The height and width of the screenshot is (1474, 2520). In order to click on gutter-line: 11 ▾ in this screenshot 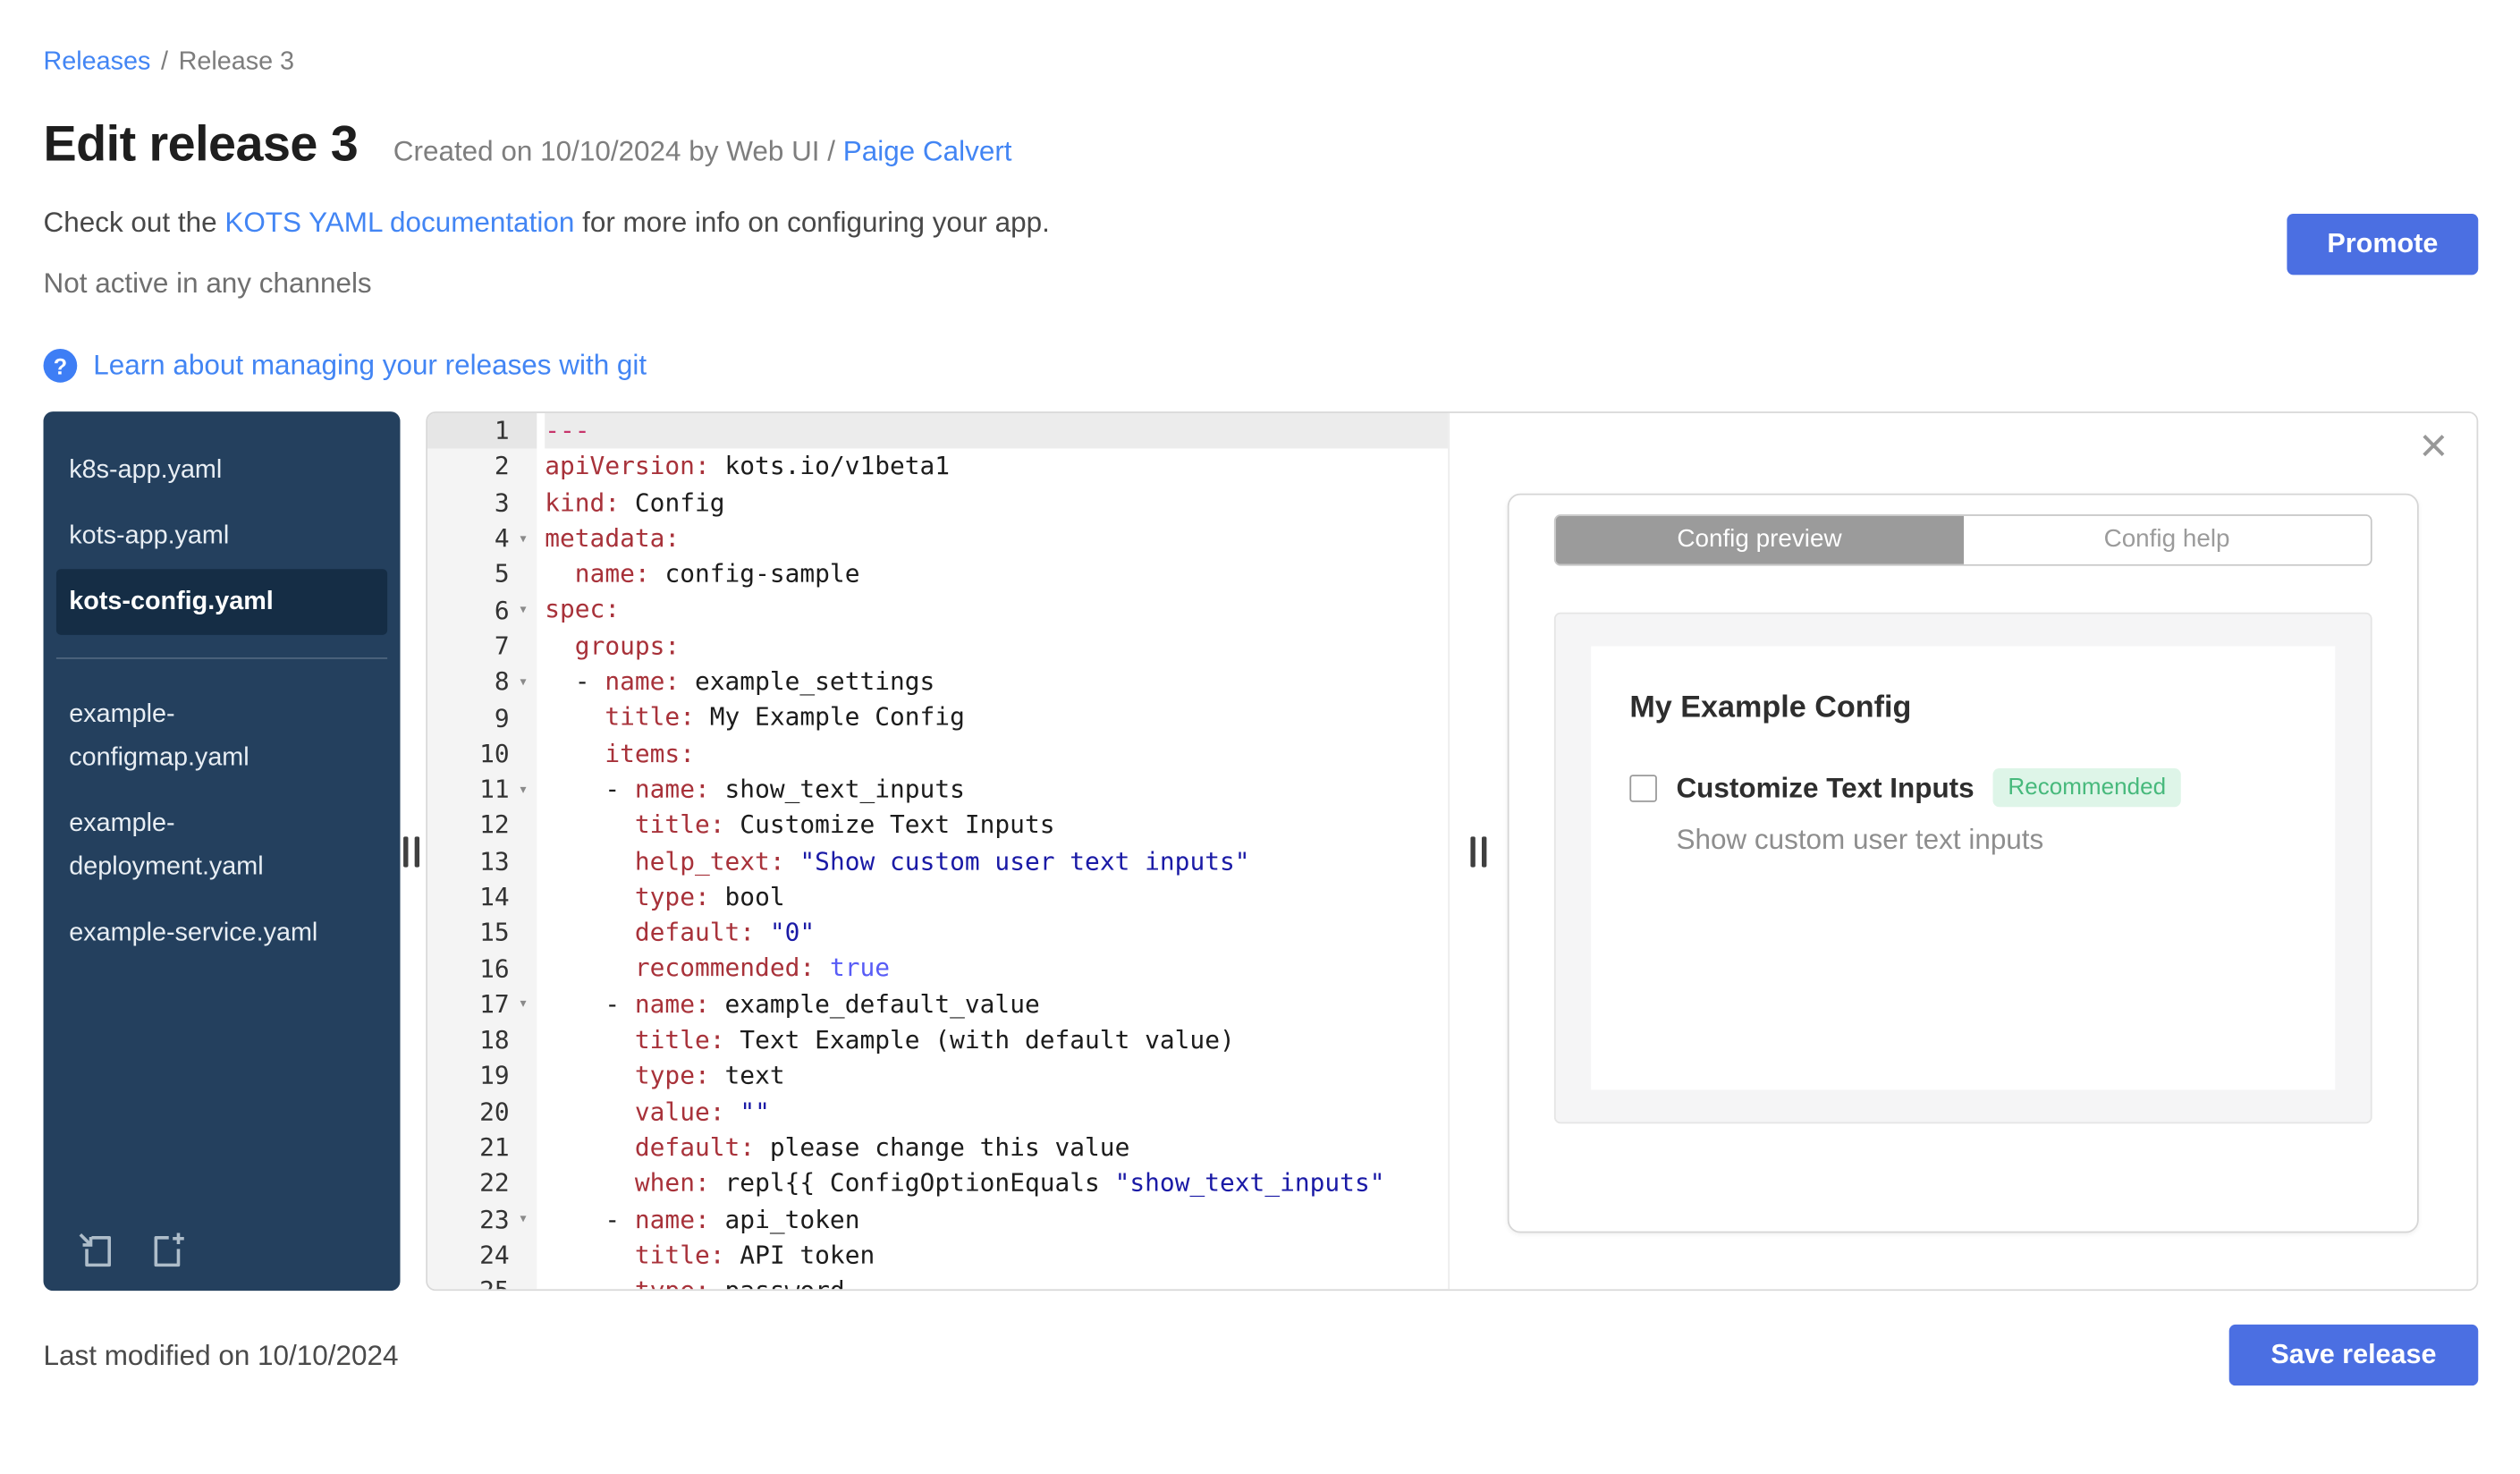, I will do `click(482, 790)`.